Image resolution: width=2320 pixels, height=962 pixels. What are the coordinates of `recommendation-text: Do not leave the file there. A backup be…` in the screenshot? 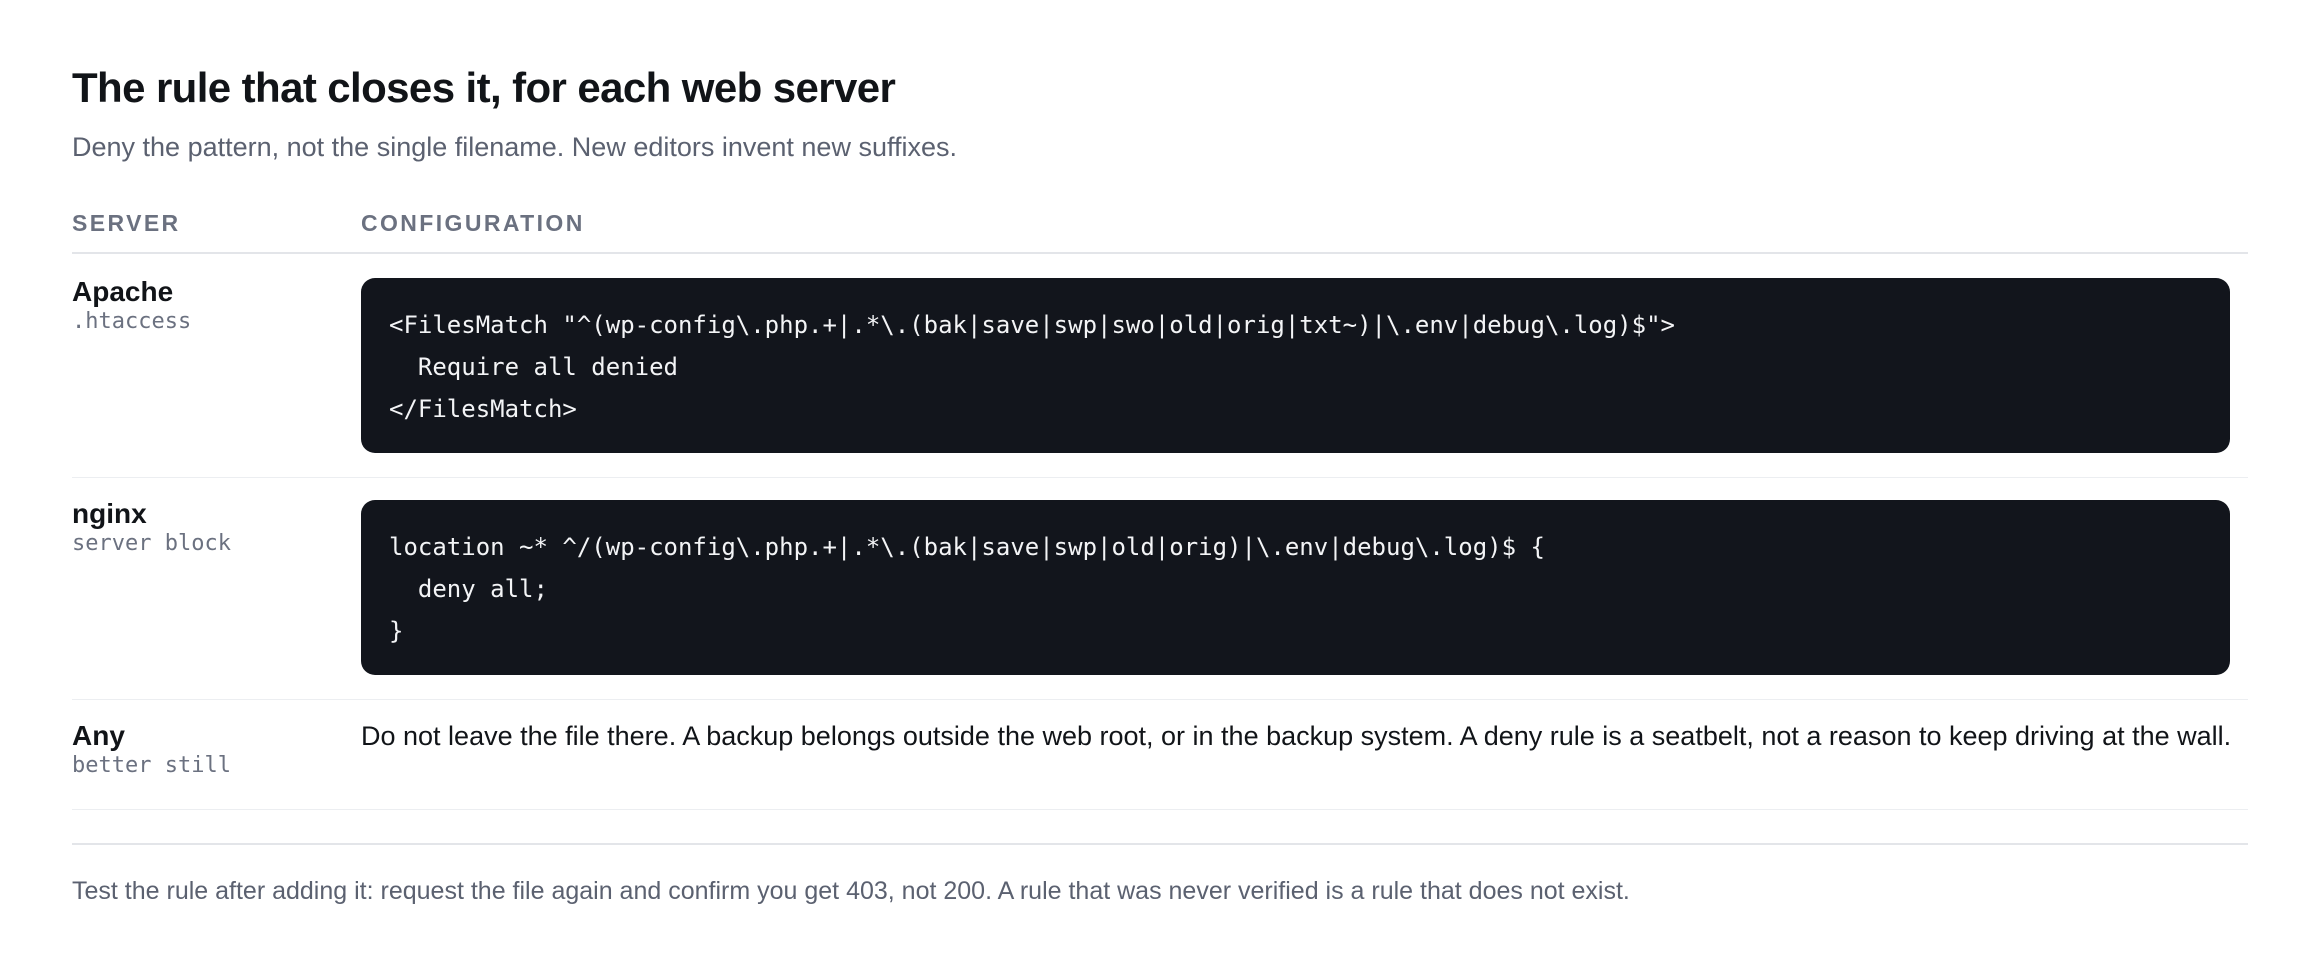 It's located at (1296, 736).